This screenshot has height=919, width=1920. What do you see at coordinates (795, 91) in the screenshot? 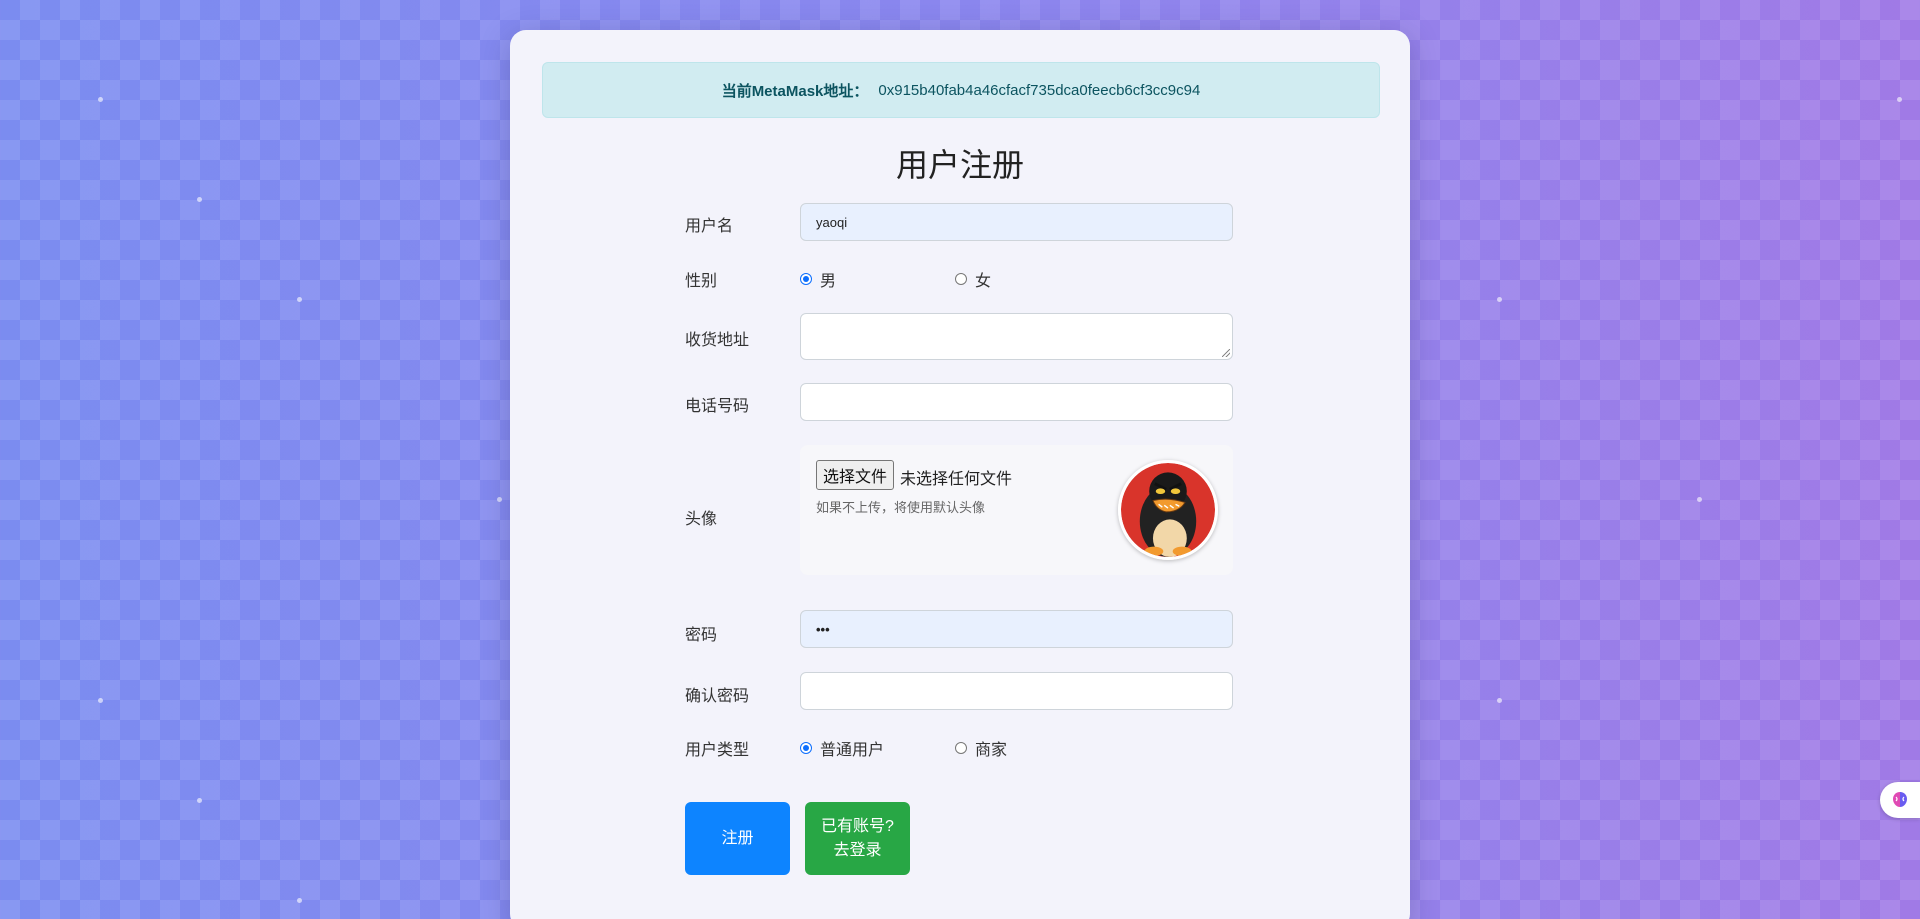
I see `metamask-address-label: 当前MetaMask地址：` at bounding box center [795, 91].